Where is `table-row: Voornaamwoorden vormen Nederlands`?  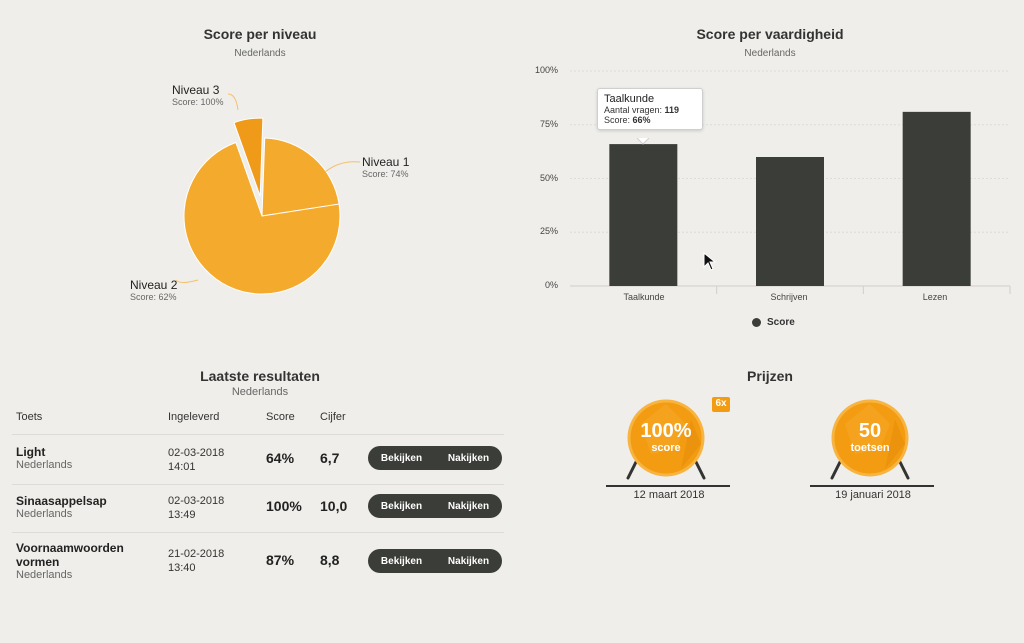 table-row: Voornaamwoorden vormen Nederlands is located at coordinates (86, 561).